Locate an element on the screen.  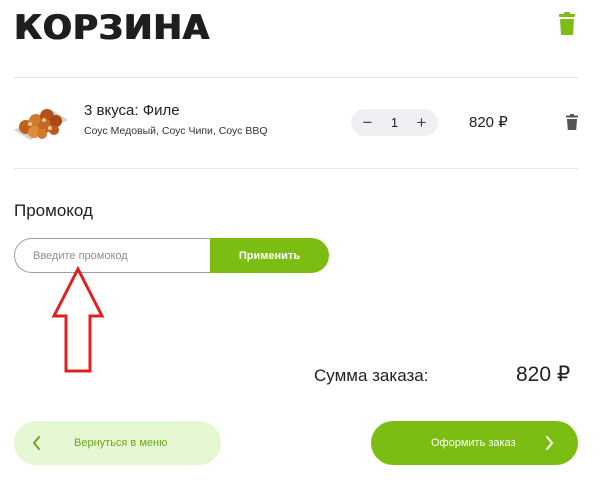
product-name: 3 вкуса: Филе is located at coordinates (132, 110).